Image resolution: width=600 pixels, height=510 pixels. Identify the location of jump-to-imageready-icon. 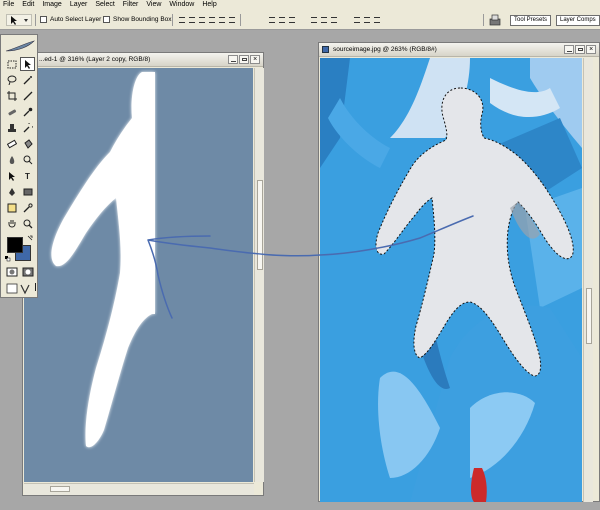
(19, 289).